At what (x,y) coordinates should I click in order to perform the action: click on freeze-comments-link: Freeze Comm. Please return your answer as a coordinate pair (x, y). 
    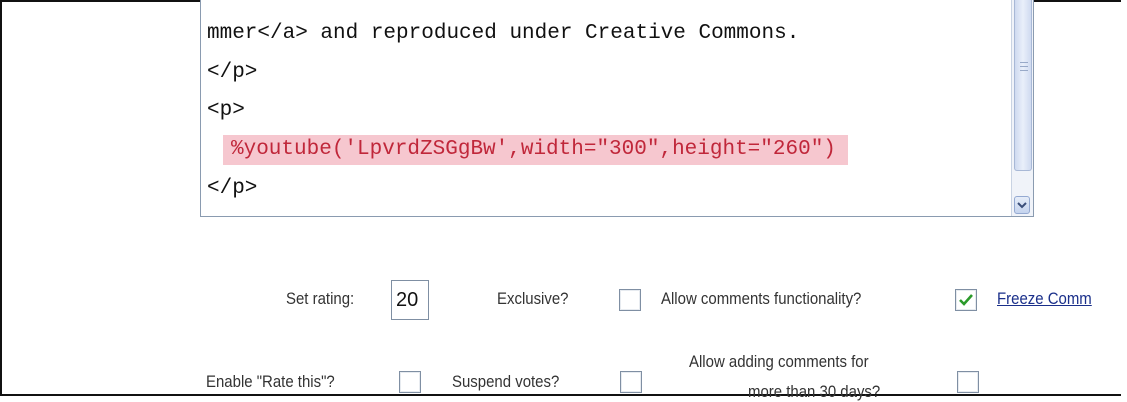
    Looking at the image, I should click on (1044, 299).